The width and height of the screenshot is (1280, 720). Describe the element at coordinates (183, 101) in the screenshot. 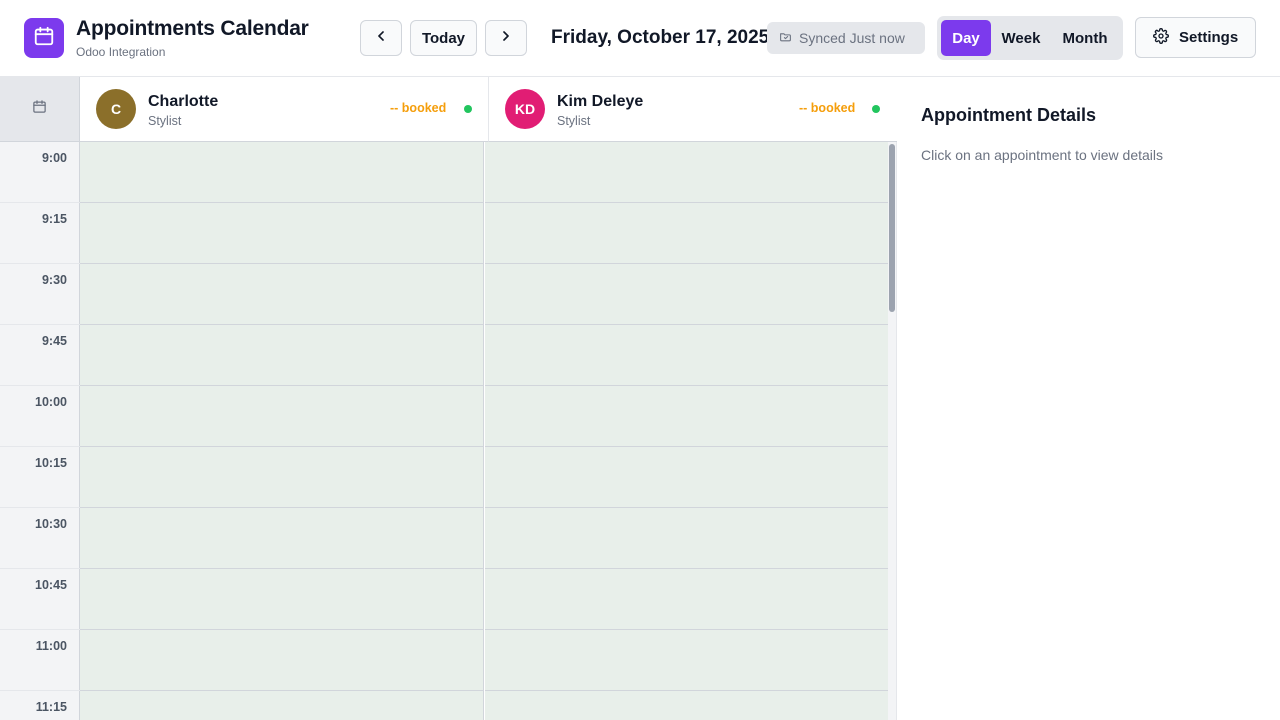

I see `staff-name: Charlotte` at that location.